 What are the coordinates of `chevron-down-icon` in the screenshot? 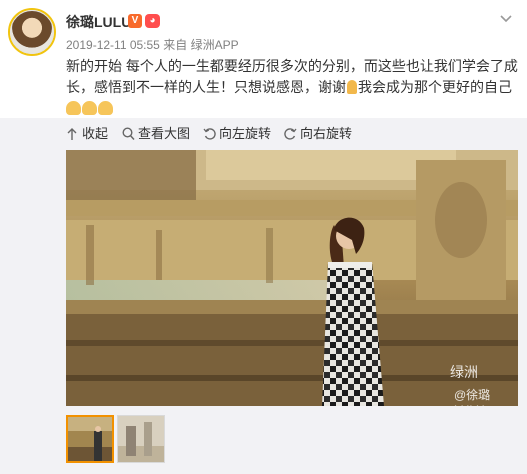 It's located at (506, 18).